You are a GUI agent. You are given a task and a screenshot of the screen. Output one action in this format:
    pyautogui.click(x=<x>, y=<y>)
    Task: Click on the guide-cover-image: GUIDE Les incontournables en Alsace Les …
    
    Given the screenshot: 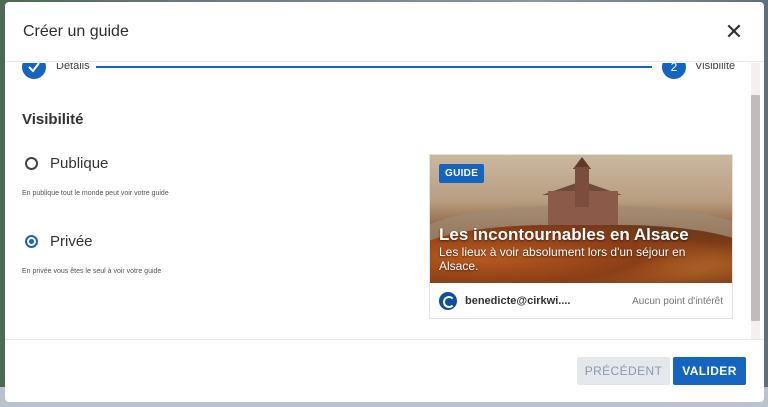 What is the action you would take?
    pyautogui.click(x=581, y=219)
    